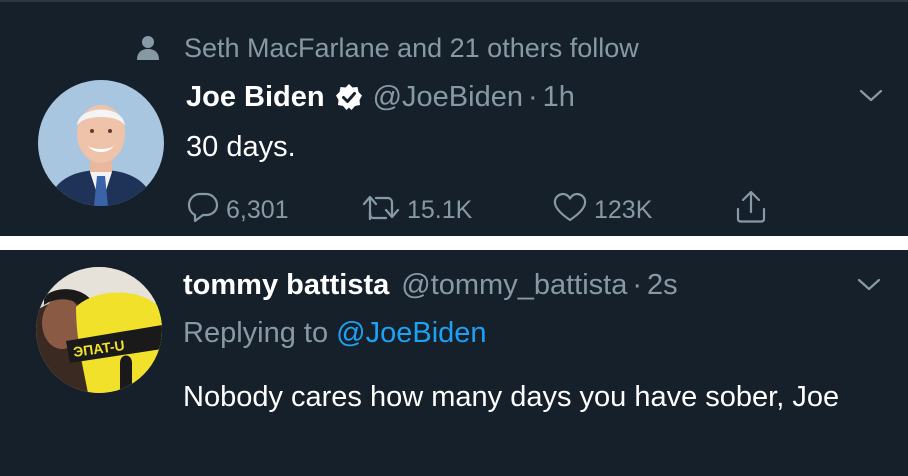 The height and width of the screenshot is (476, 908). I want to click on verified-badge-icon, so click(349, 97).